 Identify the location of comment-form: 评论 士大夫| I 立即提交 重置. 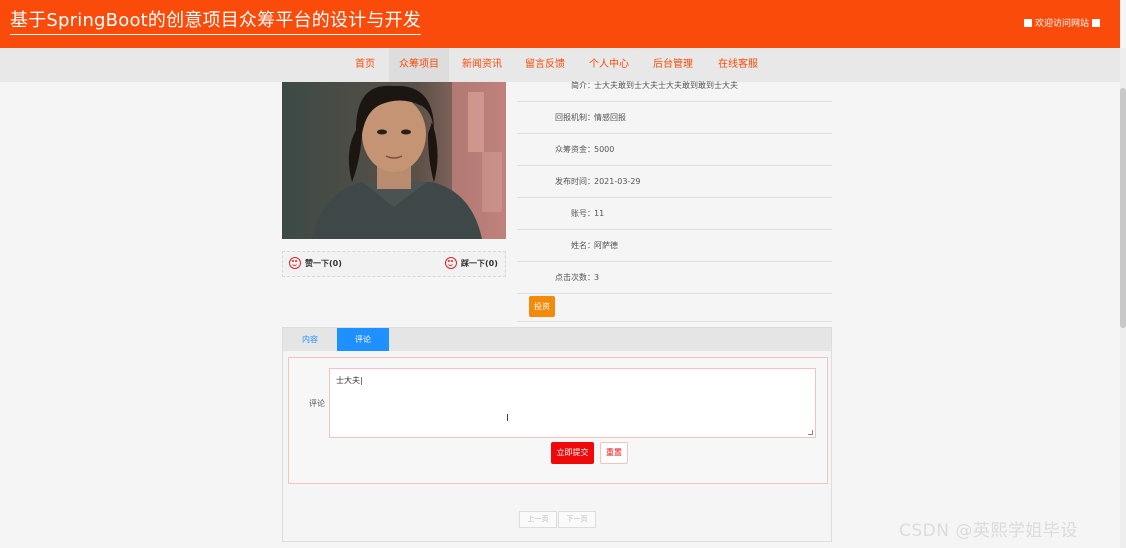
(558, 420).